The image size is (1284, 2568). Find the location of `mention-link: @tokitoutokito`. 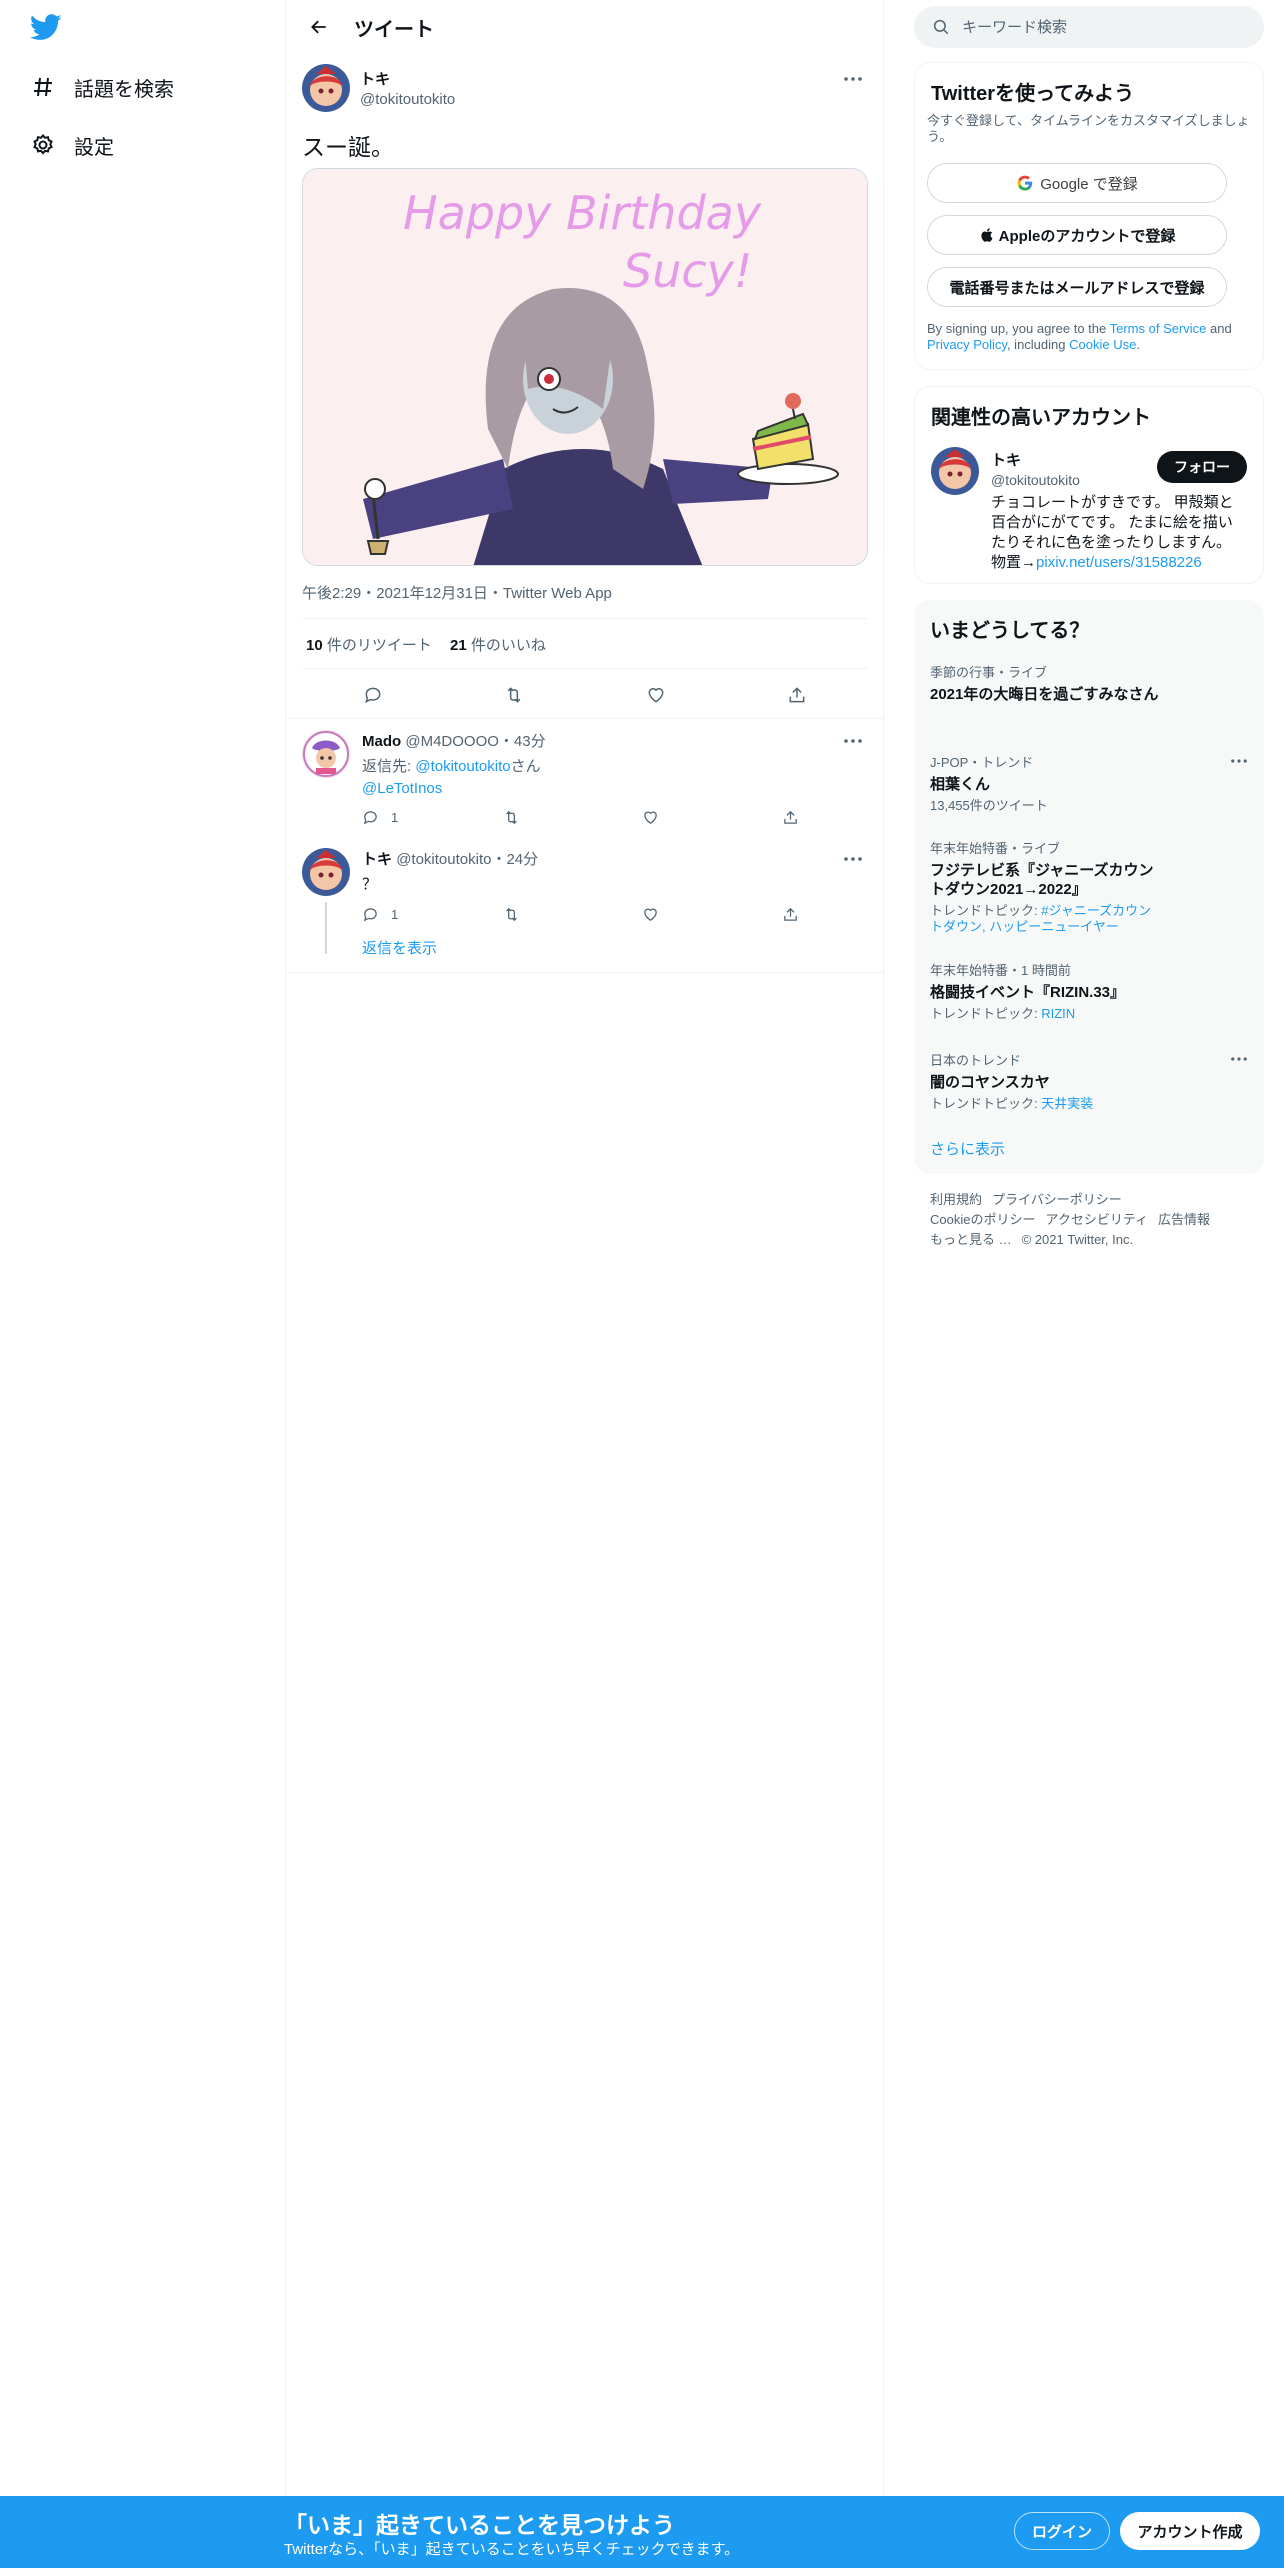

mention-link: @tokitoutokito is located at coordinates (462, 766).